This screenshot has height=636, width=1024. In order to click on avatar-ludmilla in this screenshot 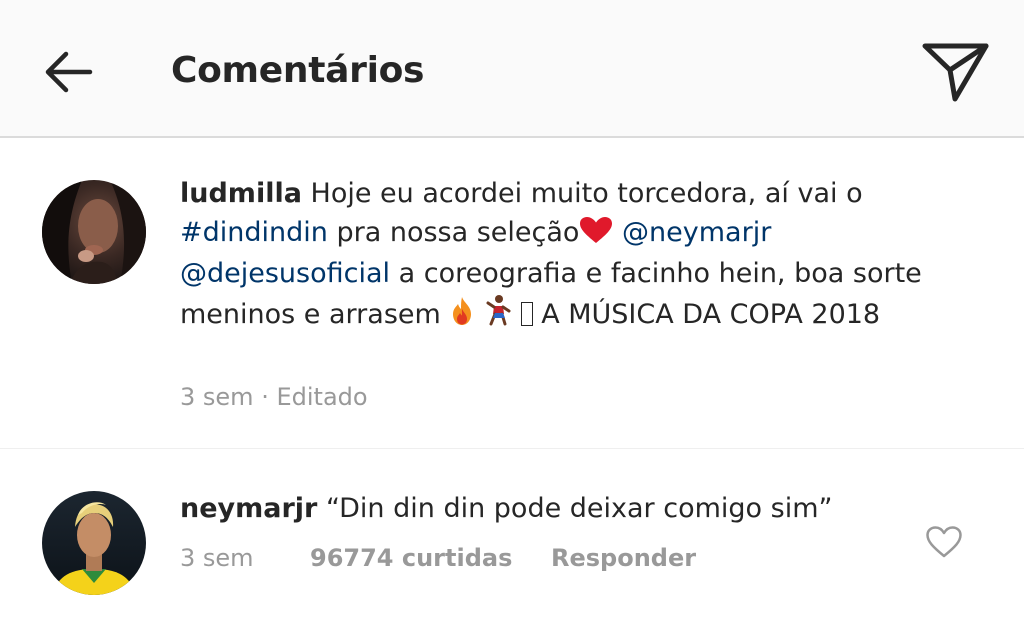, I will do `click(94, 232)`.